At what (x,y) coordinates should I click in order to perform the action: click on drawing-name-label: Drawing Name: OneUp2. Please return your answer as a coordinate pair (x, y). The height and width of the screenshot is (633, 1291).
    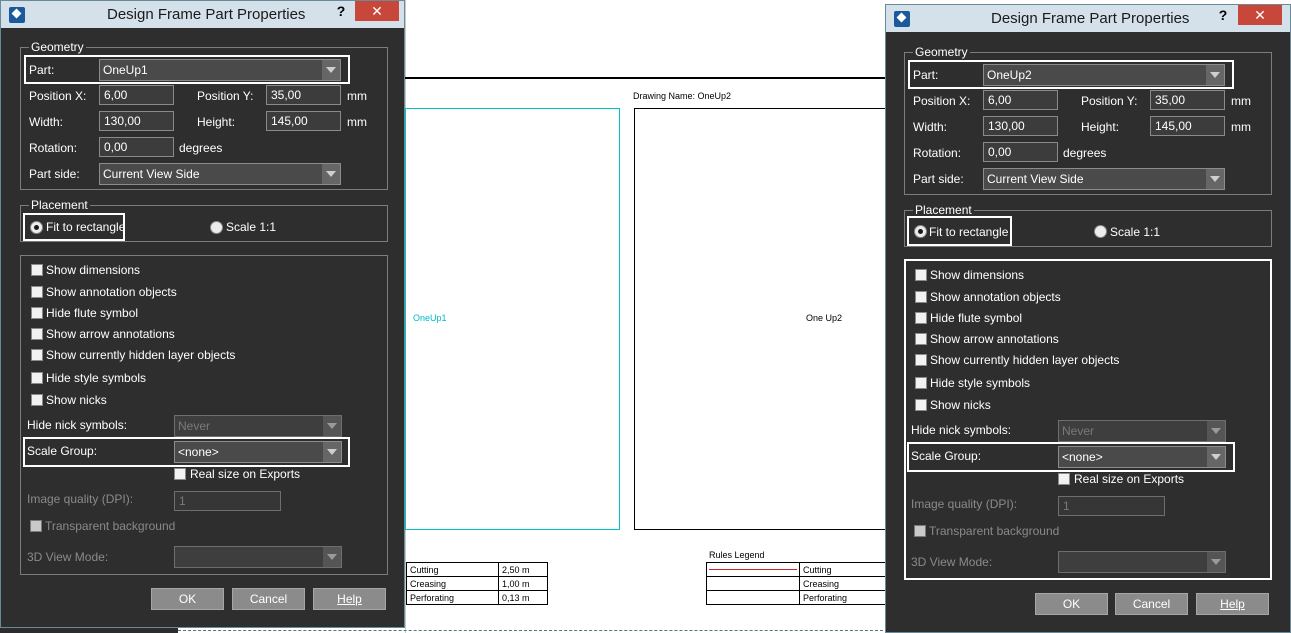
    Looking at the image, I should click on (682, 96).